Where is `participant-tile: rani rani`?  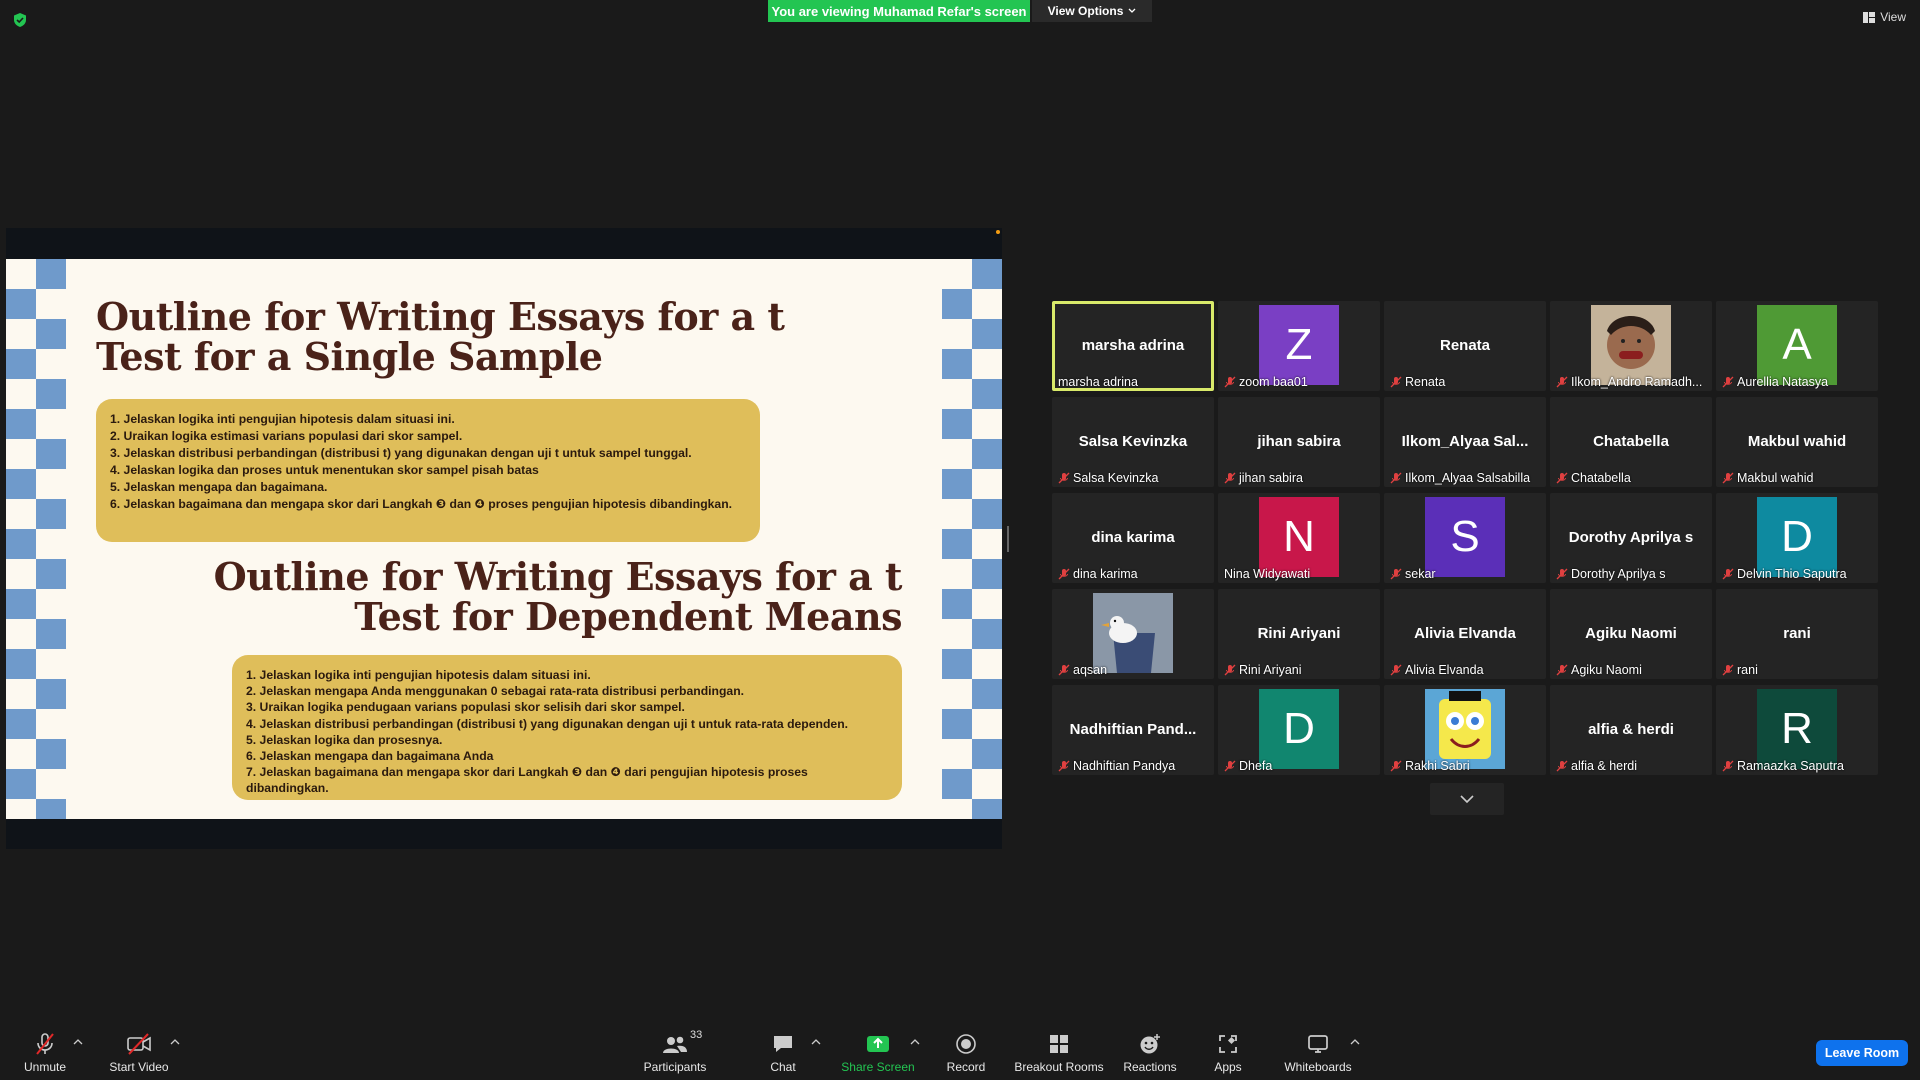 participant-tile: rani rani is located at coordinates (1797, 634).